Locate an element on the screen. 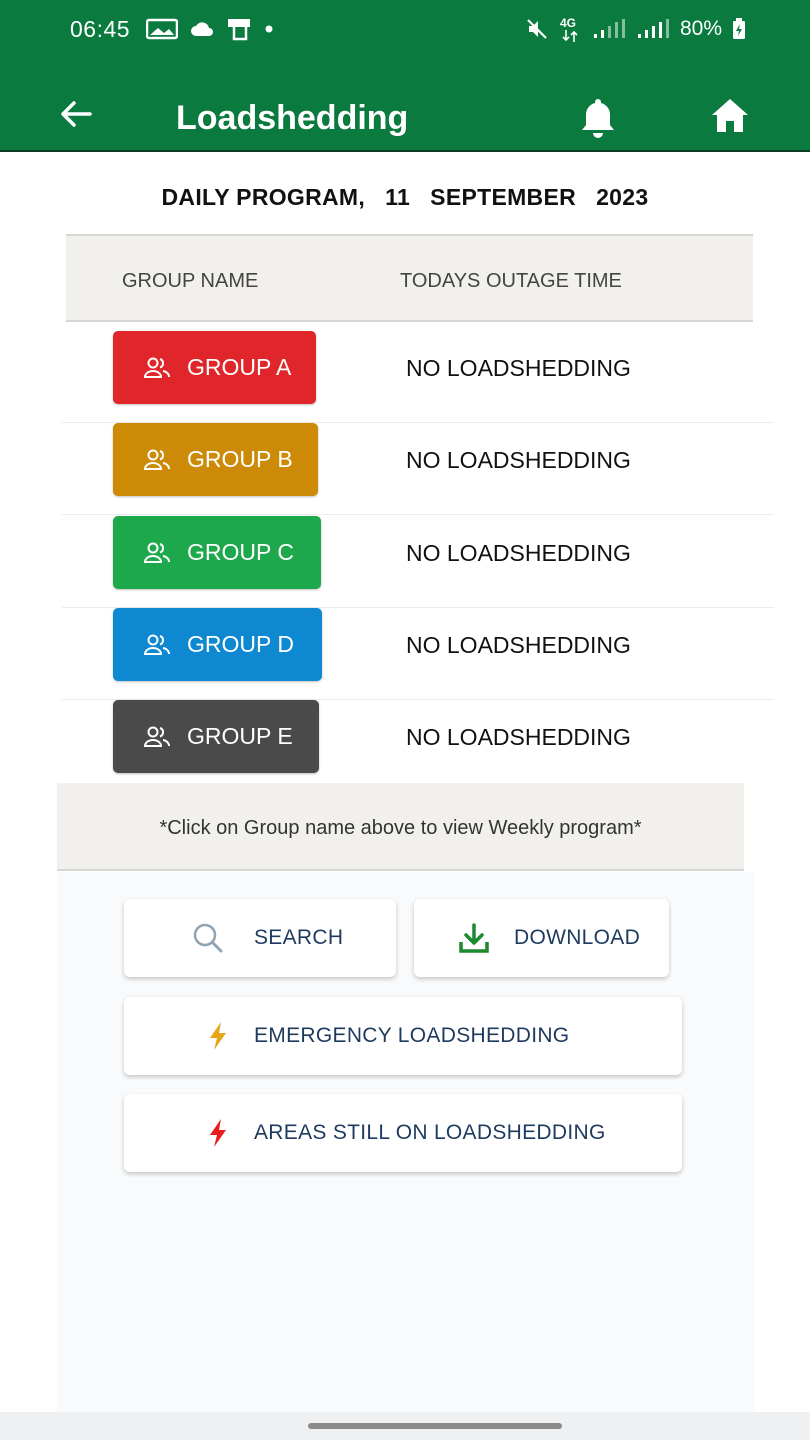  data-arrows-icon is located at coordinates (570, 36).